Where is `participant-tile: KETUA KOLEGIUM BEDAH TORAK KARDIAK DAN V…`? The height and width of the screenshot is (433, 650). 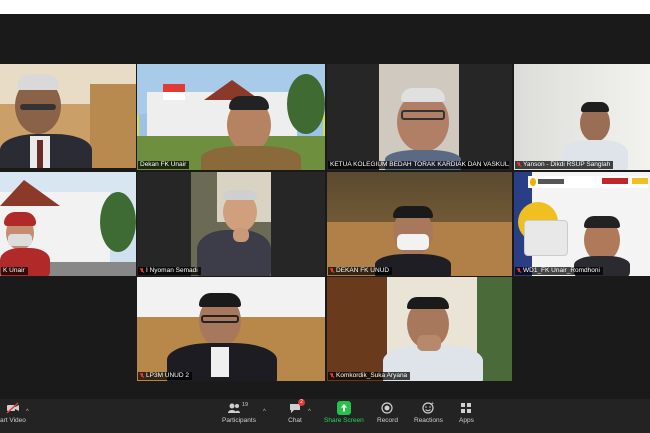 participant-tile: KETUA KOLEGIUM BEDAH TORAK KARDIAK DAN V… is located at coordinates (419, 117).